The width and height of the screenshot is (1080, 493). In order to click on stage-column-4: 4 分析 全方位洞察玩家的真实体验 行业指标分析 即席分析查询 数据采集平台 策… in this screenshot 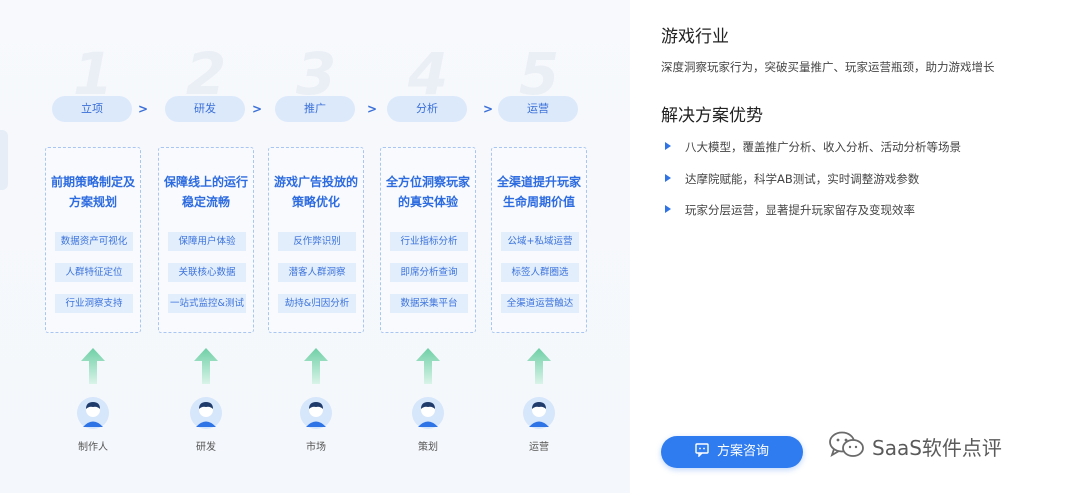, I will do `click(428, 246)`.